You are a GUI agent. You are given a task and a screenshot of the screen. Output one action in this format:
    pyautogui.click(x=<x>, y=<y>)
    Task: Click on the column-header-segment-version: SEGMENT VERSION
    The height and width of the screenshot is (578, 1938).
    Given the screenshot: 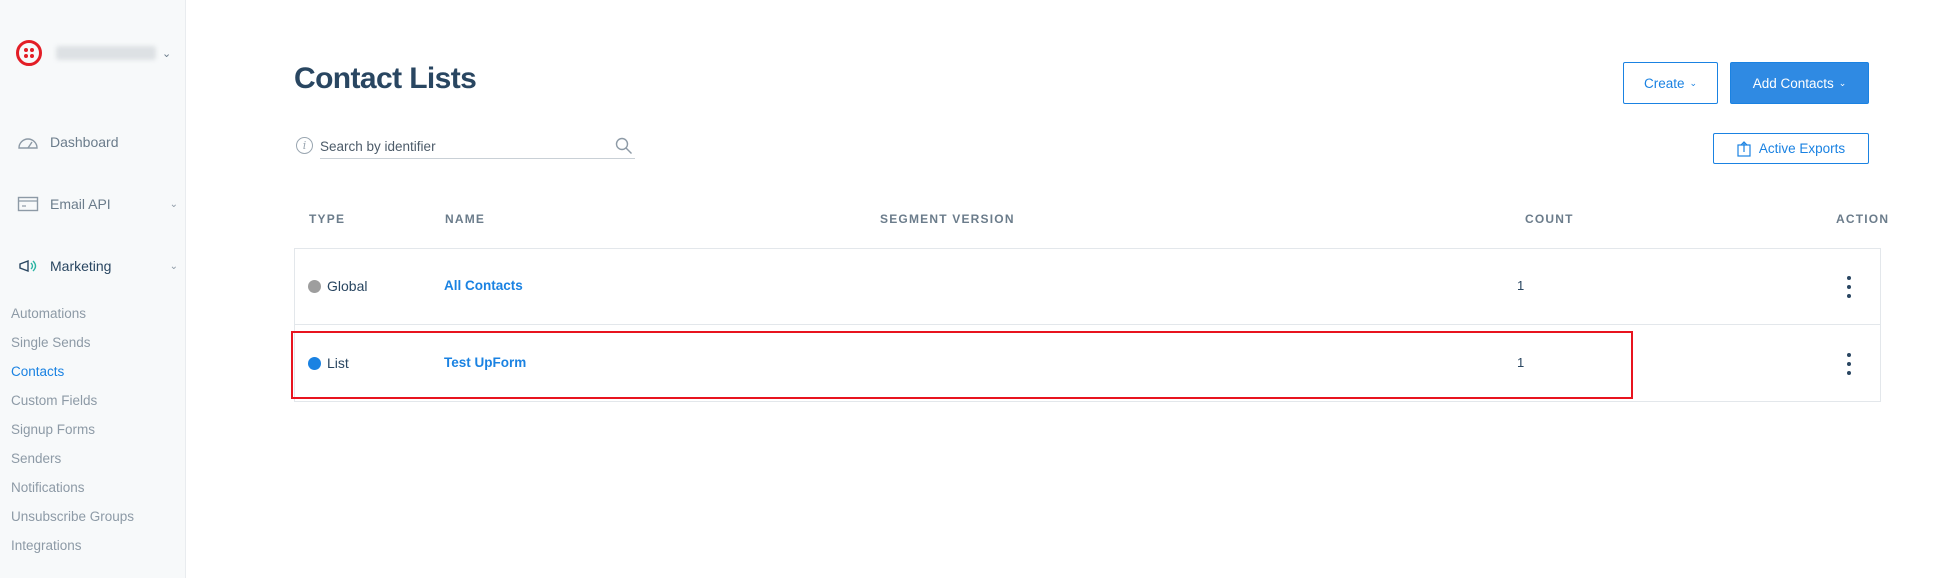 What is the action you would take?
    pyautogui.click(x=947, y=219)
    